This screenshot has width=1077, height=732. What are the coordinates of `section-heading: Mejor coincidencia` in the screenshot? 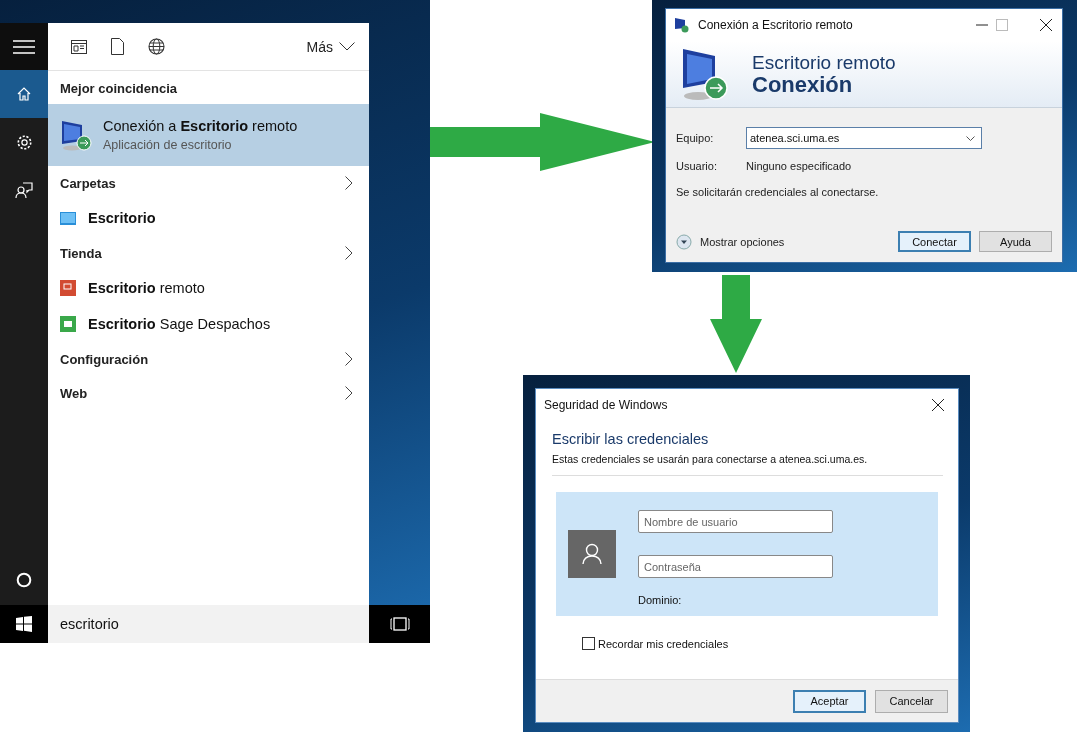 It's located at (119, 89).